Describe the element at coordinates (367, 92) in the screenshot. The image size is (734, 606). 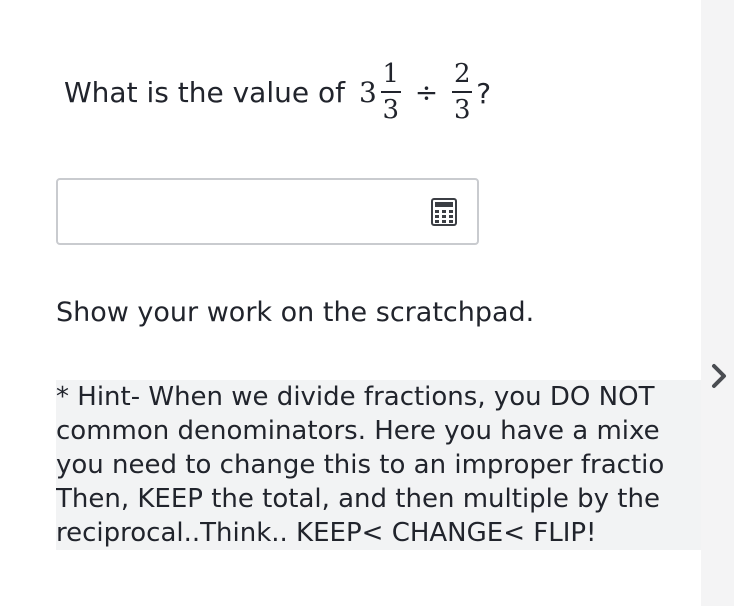
I see `mixed-number-whole: 3` at that location.